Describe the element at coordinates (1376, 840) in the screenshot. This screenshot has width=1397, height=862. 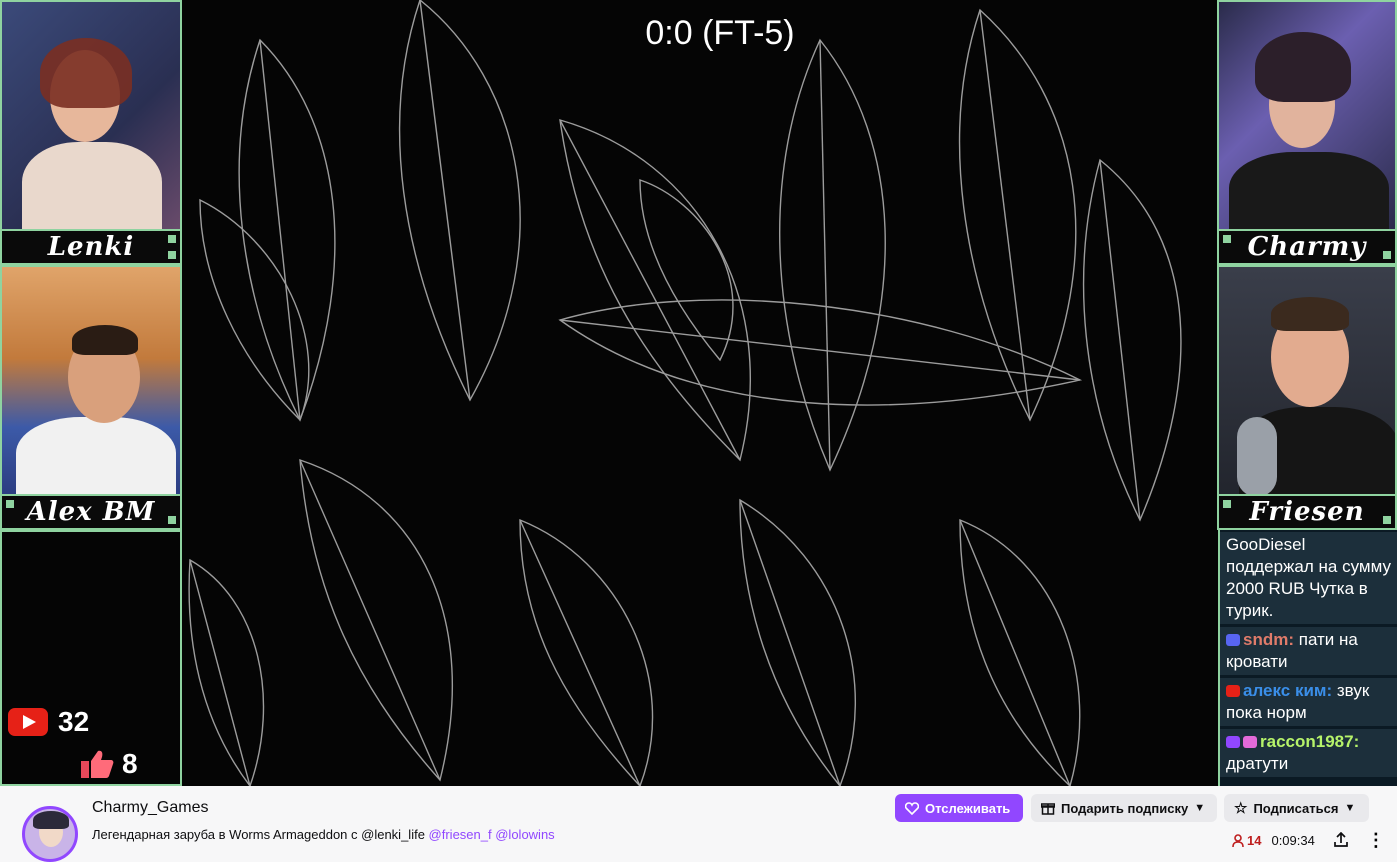
I see `more-options-icon: ⋮` at that location.